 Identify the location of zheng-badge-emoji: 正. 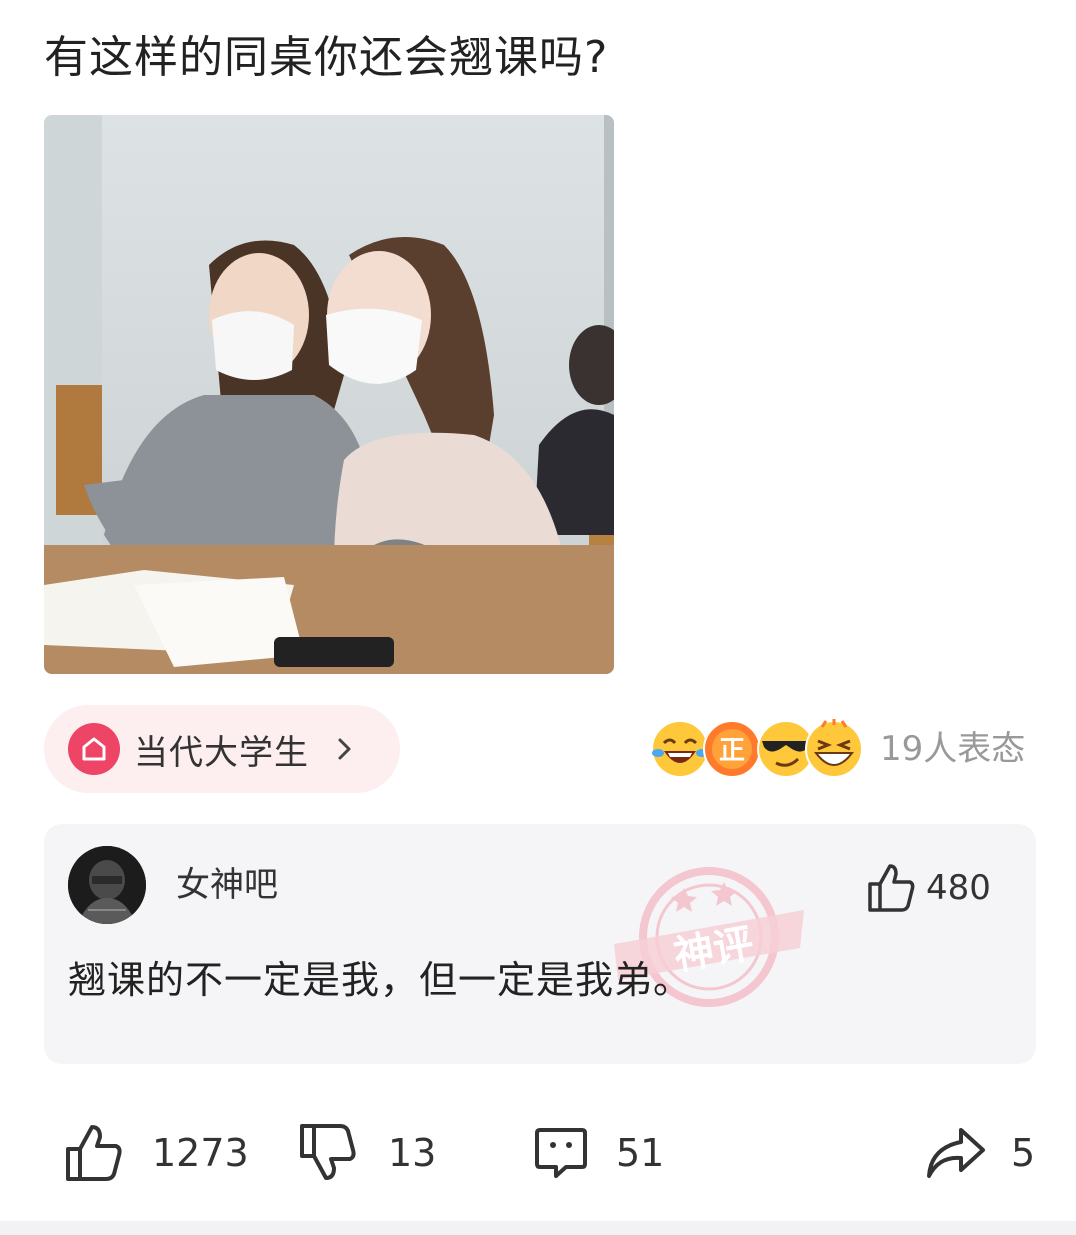
(732, 749).